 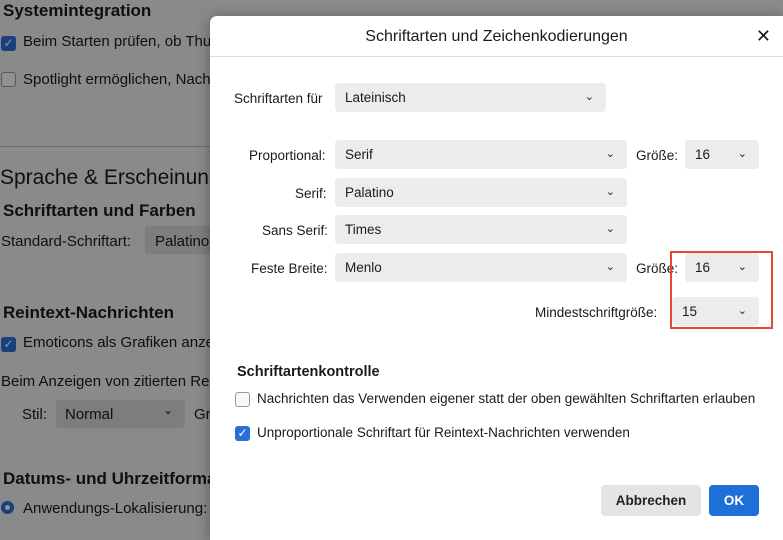 What do you see at coordinates (359, 154) in the screenshot?
I see `proportional-value: Serif` at bounding box center [359, 154].